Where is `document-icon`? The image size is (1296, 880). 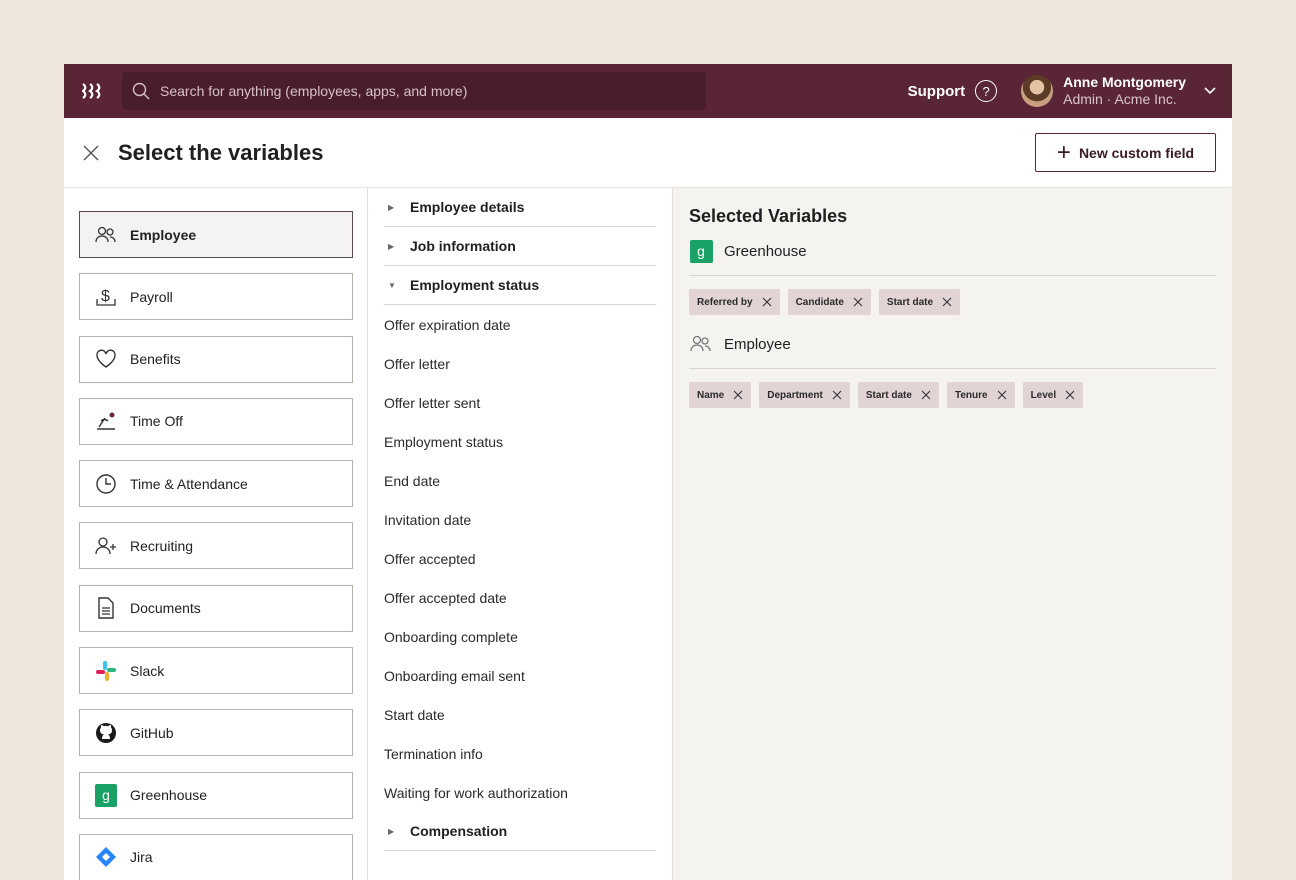 document-icon is located at coordinates (106, 608).